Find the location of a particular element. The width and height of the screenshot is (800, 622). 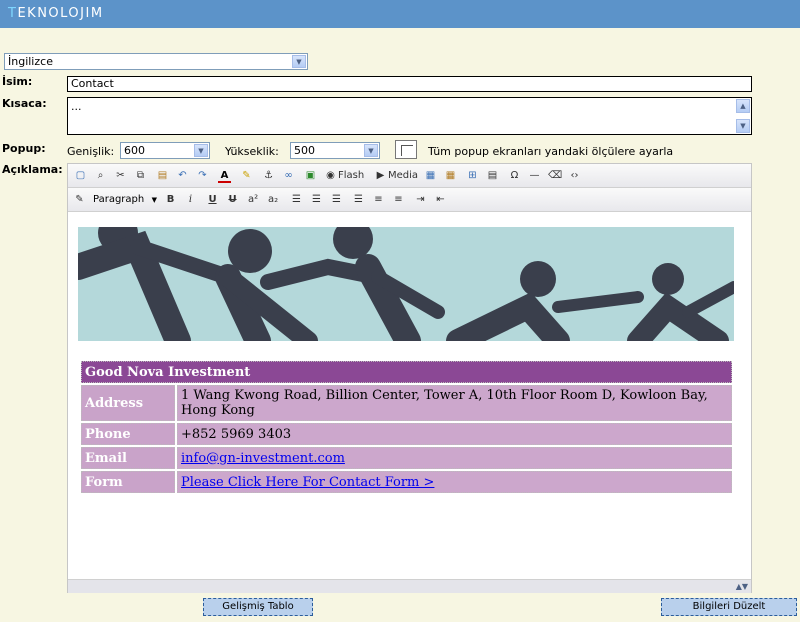

language-select-value: İngilizce is located at coordinates (30, 61).